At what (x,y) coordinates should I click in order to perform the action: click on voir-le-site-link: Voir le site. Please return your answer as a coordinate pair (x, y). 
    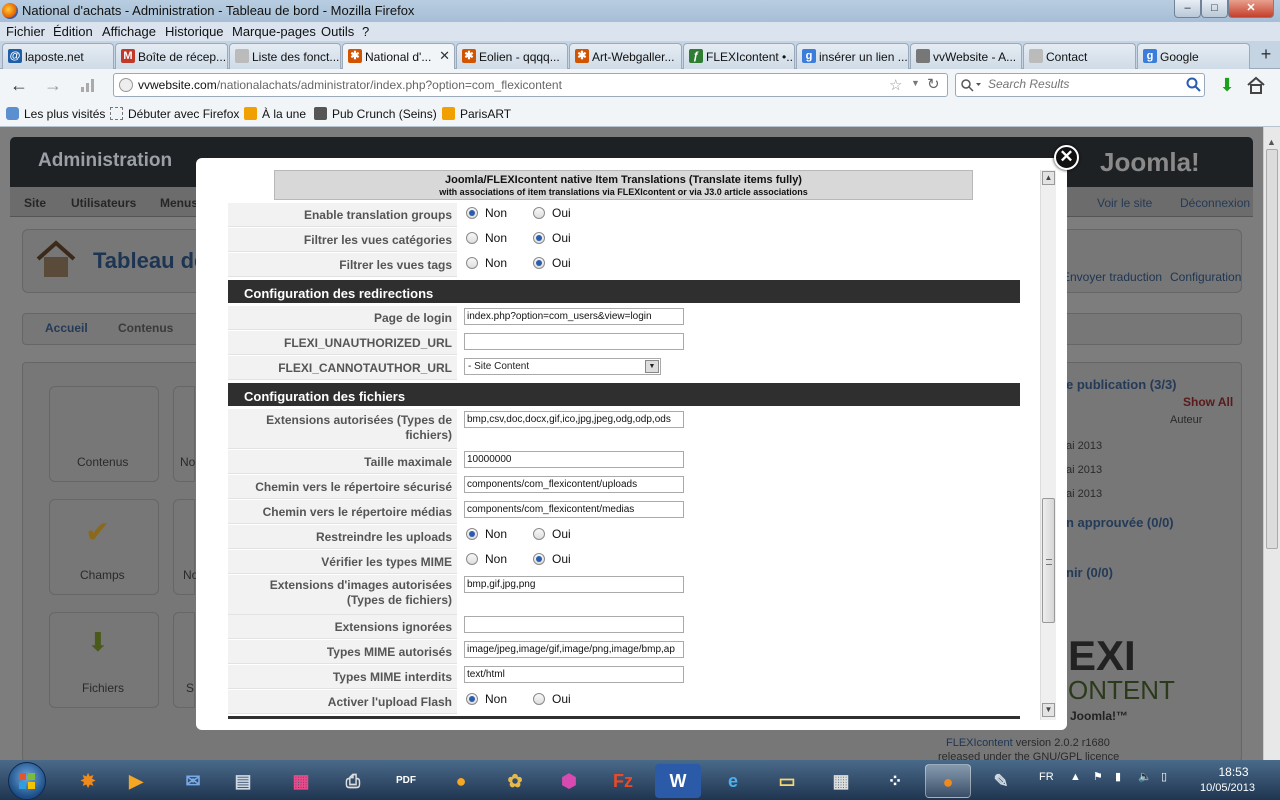
    Looking at the image, I should click on (1124, 203).